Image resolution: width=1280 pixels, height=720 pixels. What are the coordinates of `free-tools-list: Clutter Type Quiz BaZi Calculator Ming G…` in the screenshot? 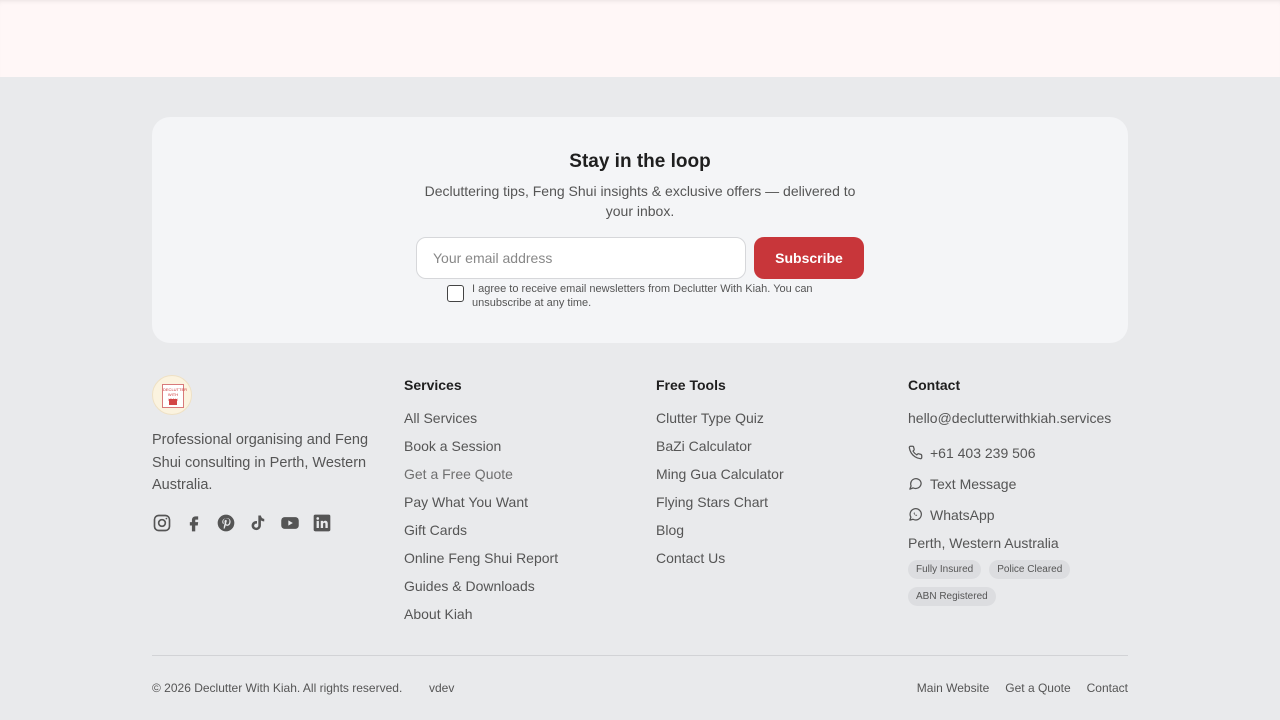 It's located at (720, 493).